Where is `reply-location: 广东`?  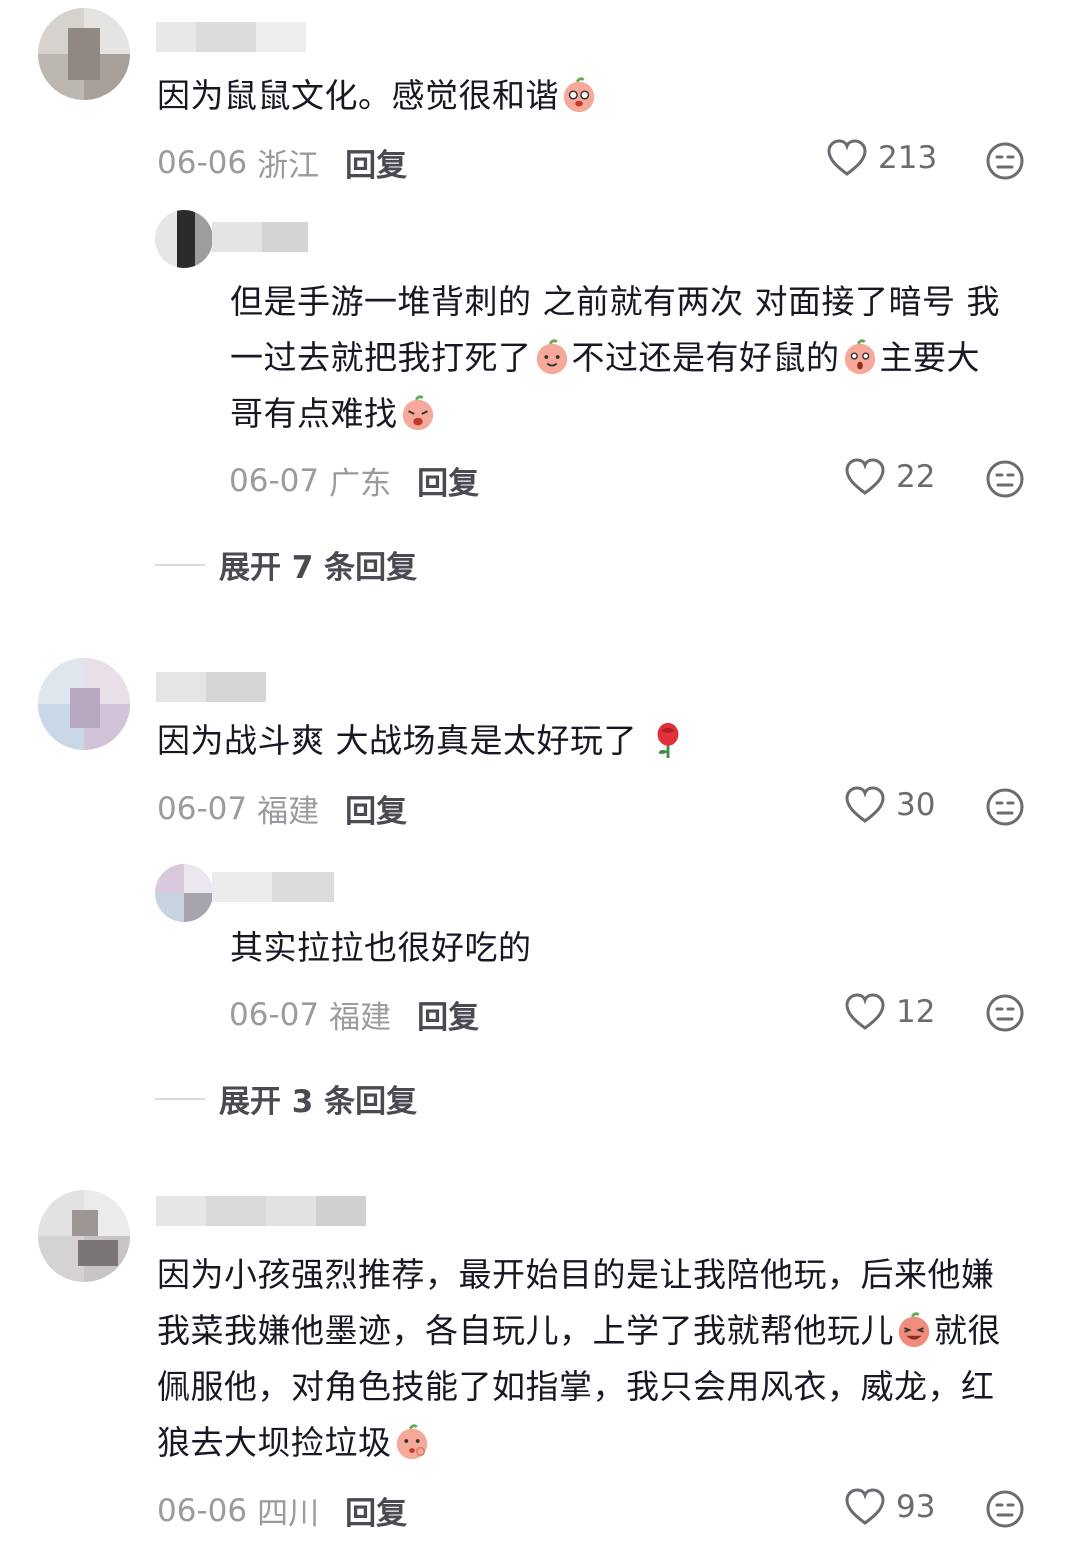
reply-location: 广东 is located at coordinates (360, 484).